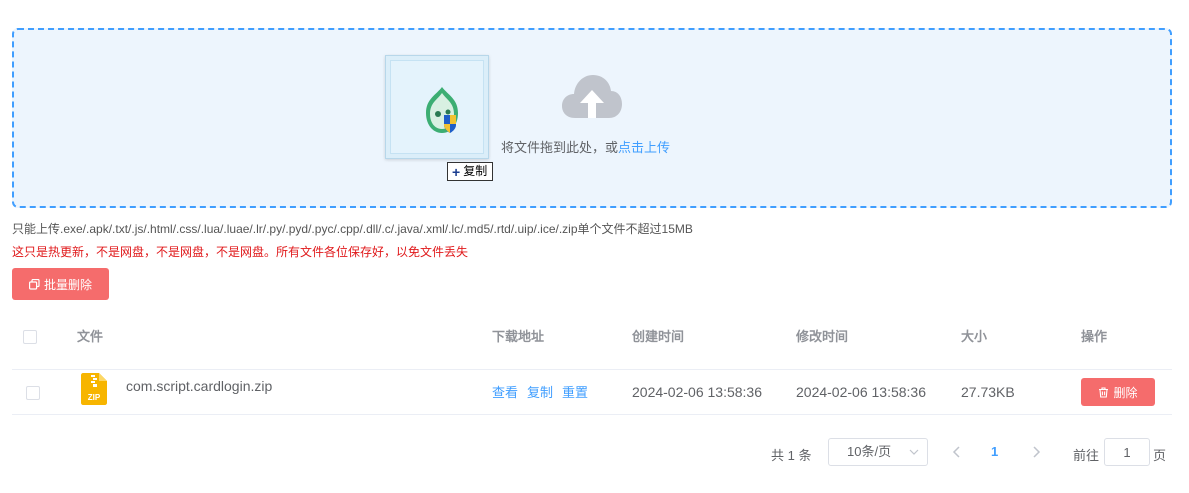 This screenshot has width=1189, height=493. What do you see at coordinates (199, 386) in the screenshot?
I see `file-name: com.script.cardlogin.zip` at bounding box center [199, 386].